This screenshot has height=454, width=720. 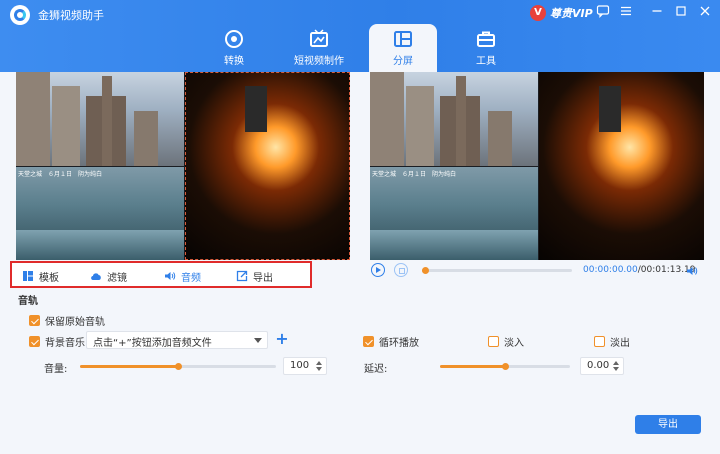 I want to click on tab-split-screen-label: 分屏, so click(x=403, y=61).